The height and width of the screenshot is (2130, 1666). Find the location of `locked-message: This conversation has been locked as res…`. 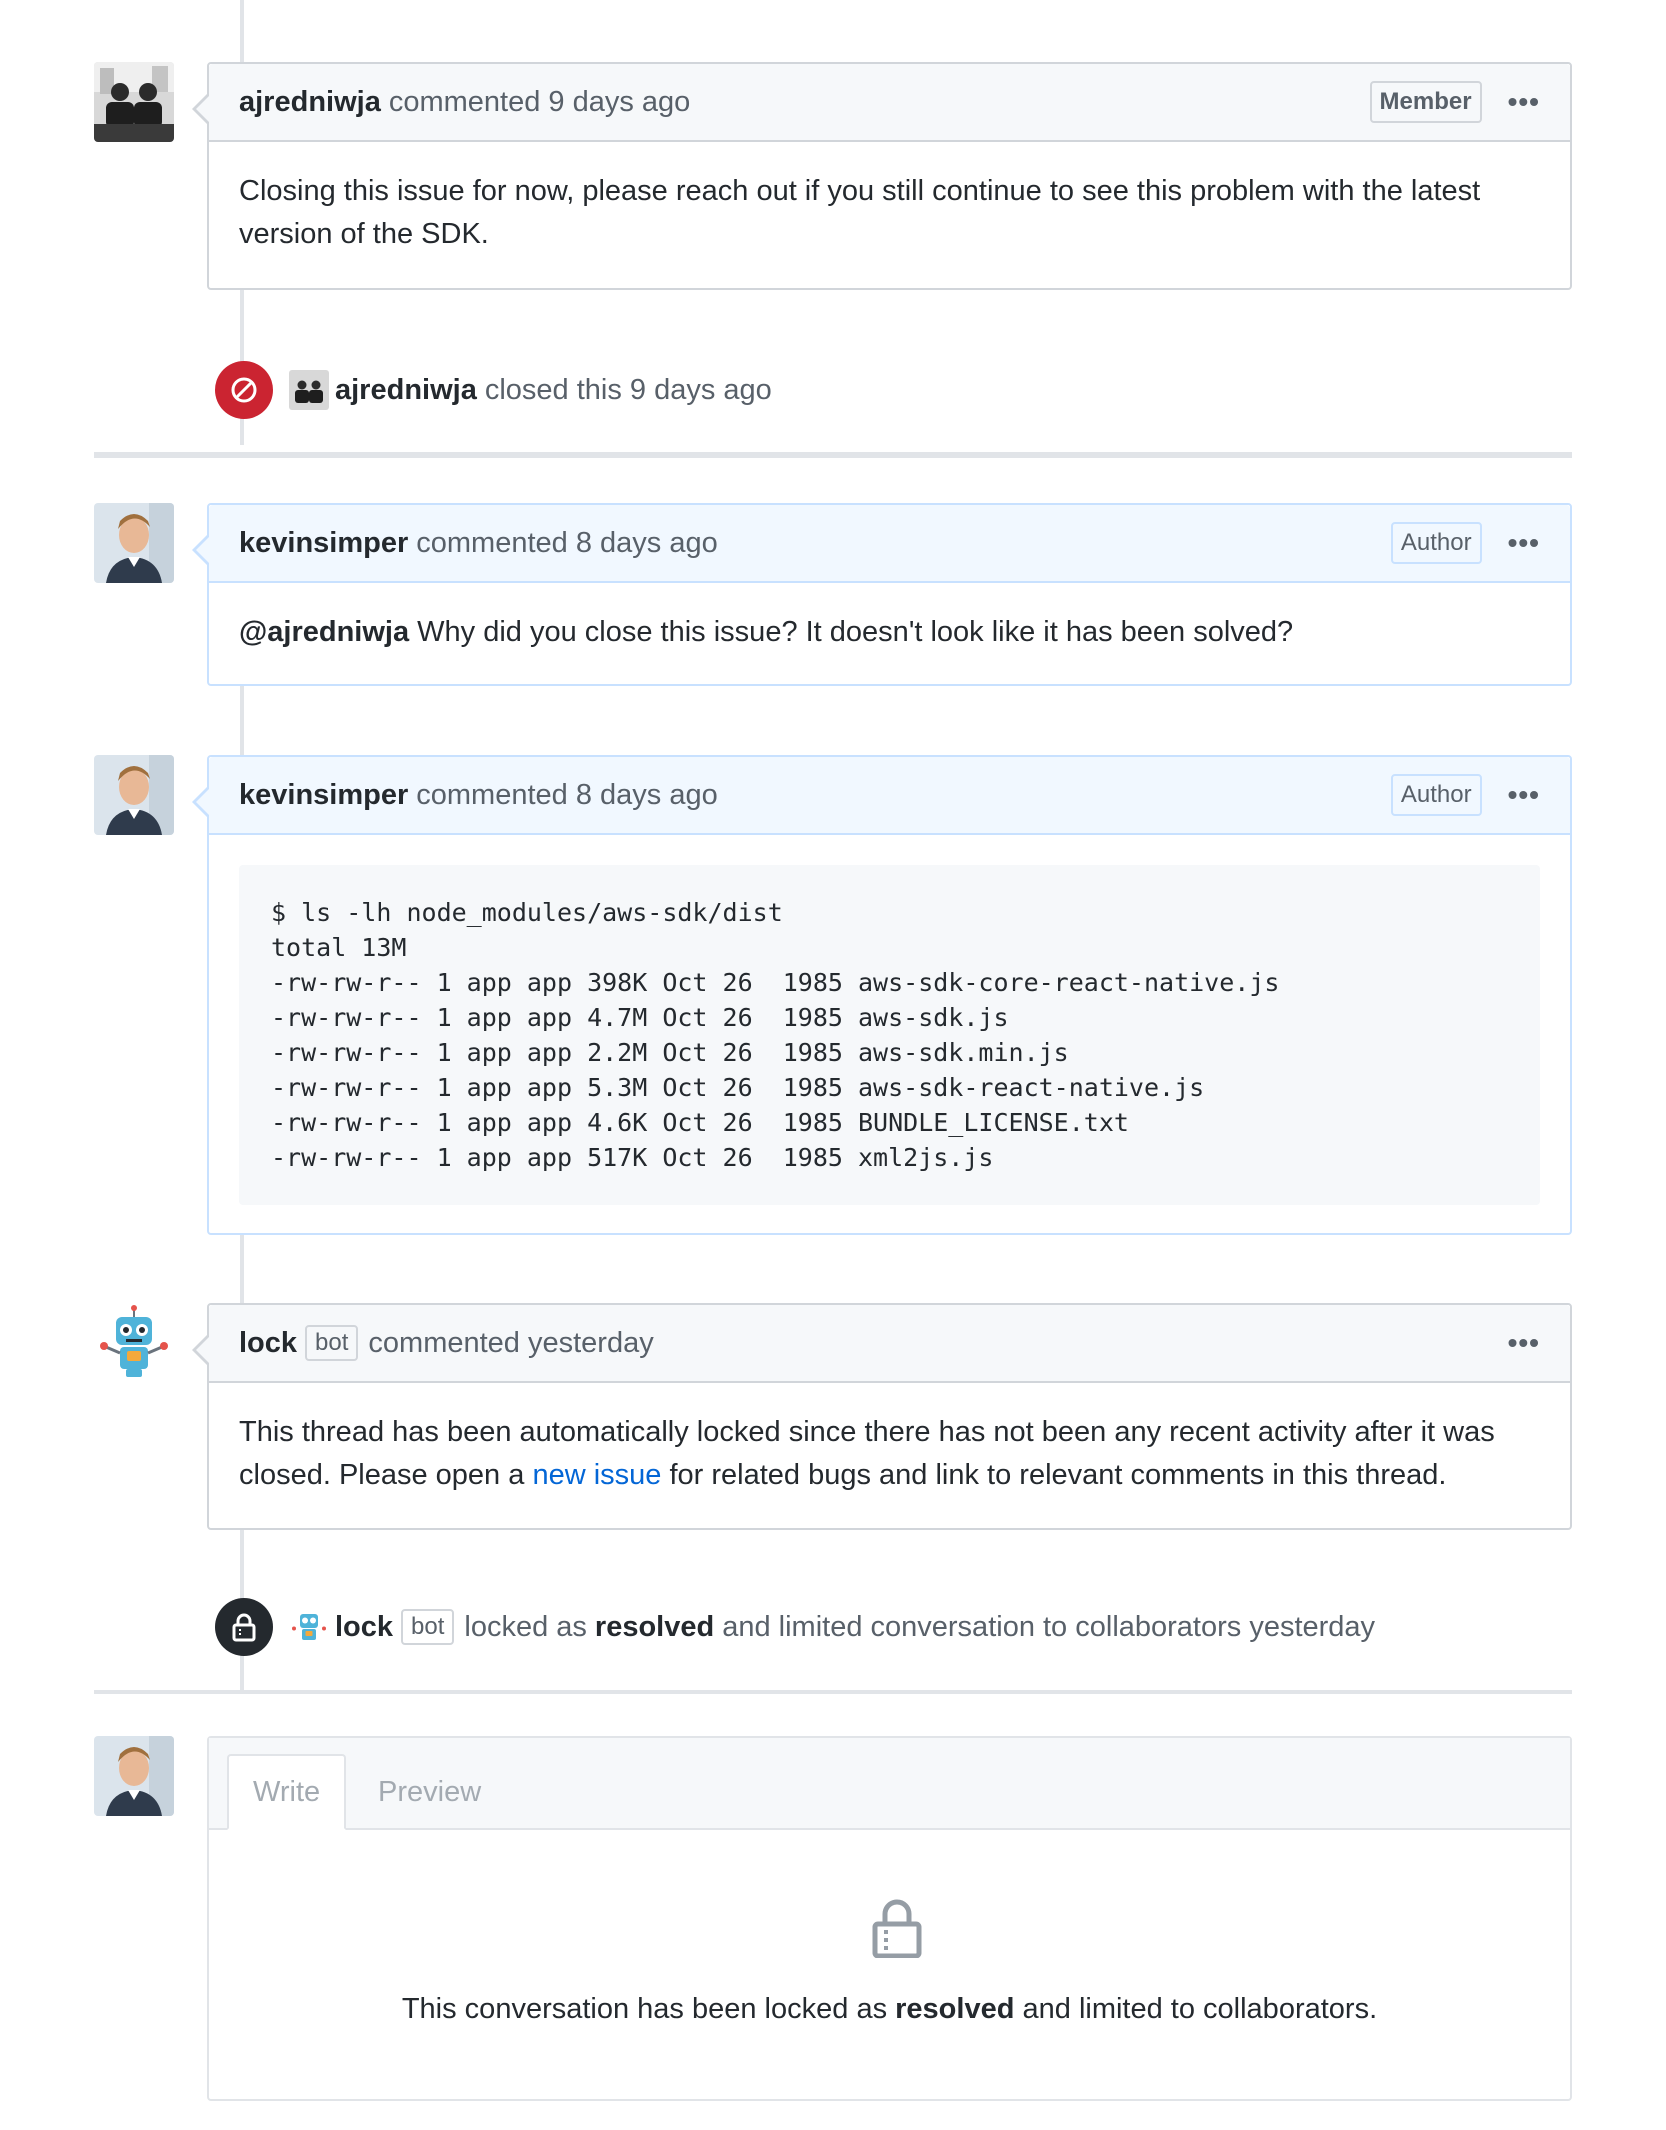

locked-message: This conversation has been locked as res… is located at coordinates (889, 2009).